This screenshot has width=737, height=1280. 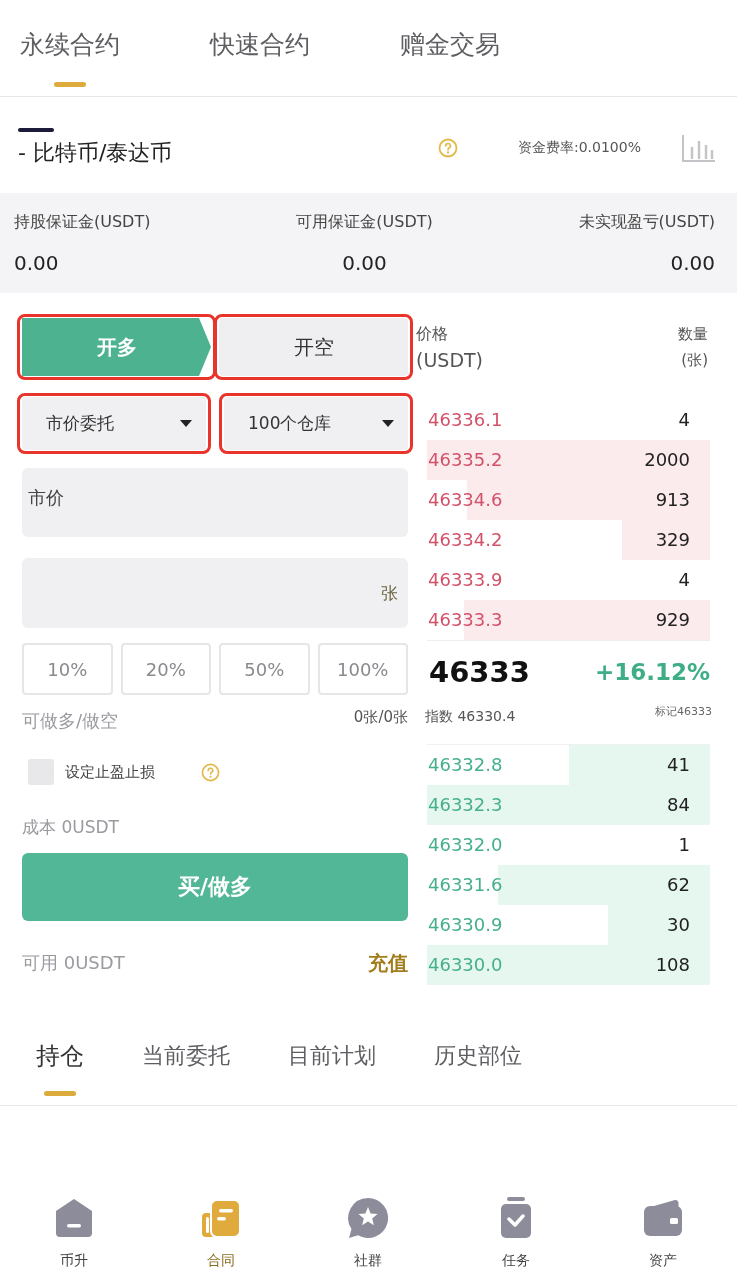 What do you see at coordinates (83, 222) in the screenshot?
I see `stat-label: 持股保证金(USDT)` at bounding box center [83, 222].